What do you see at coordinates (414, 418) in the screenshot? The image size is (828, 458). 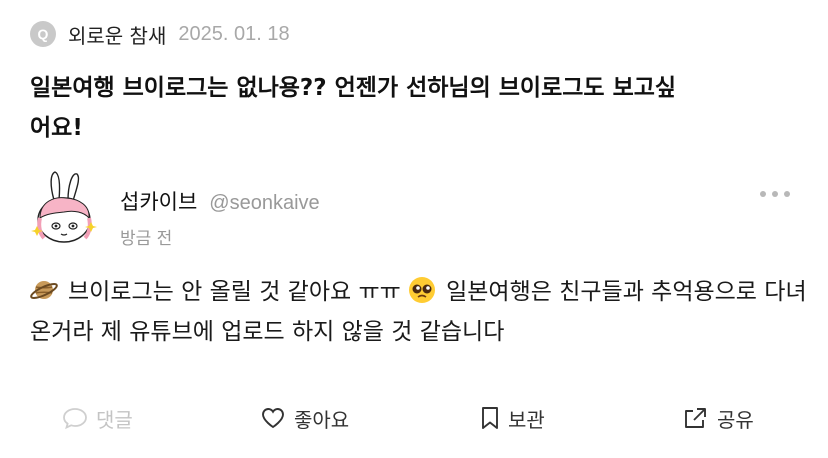 I see `action-bar: 댓글 좋아요 보관 공유` at bounding box center [414, 418].